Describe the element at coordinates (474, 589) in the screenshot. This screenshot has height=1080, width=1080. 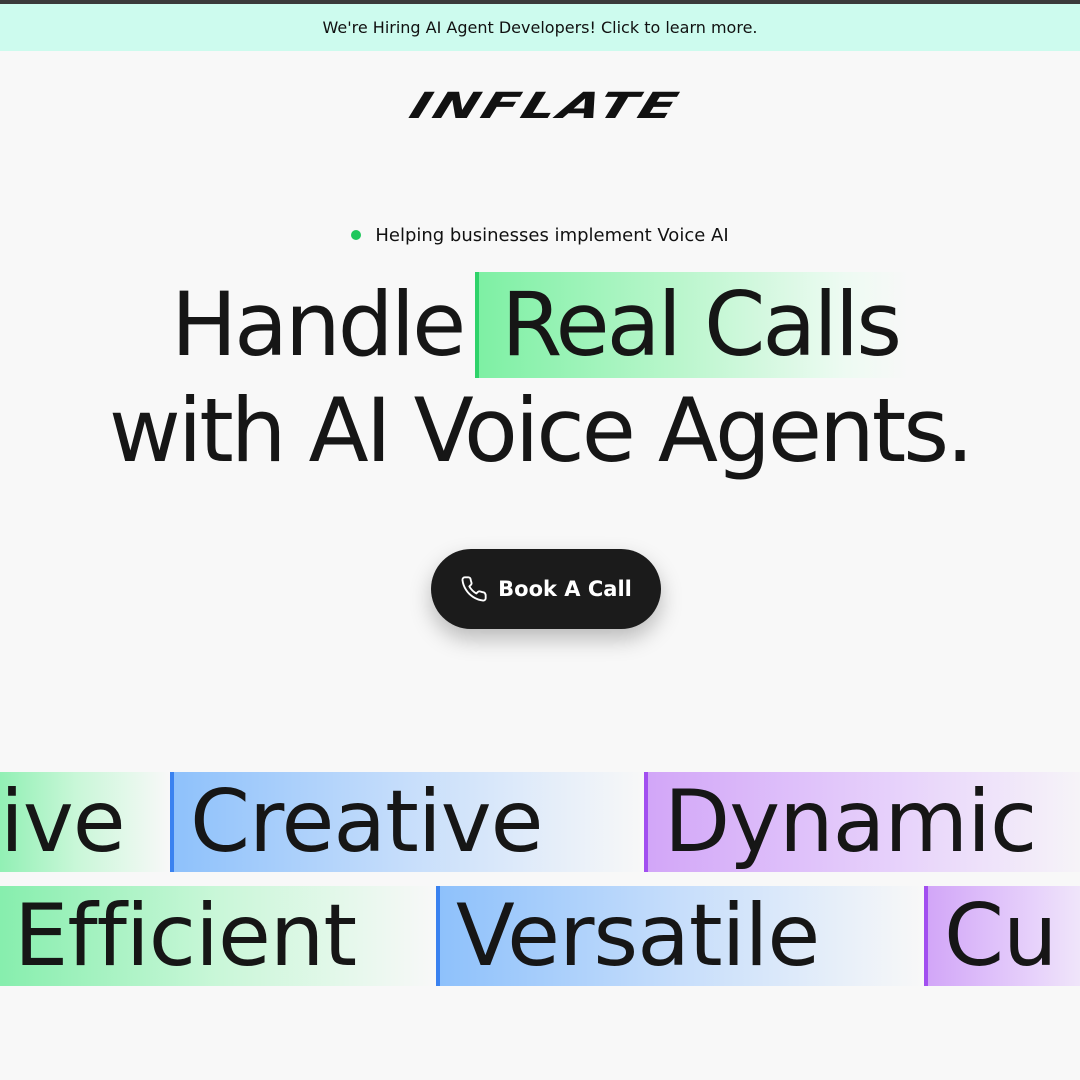
I see `phone-icon` at that location.